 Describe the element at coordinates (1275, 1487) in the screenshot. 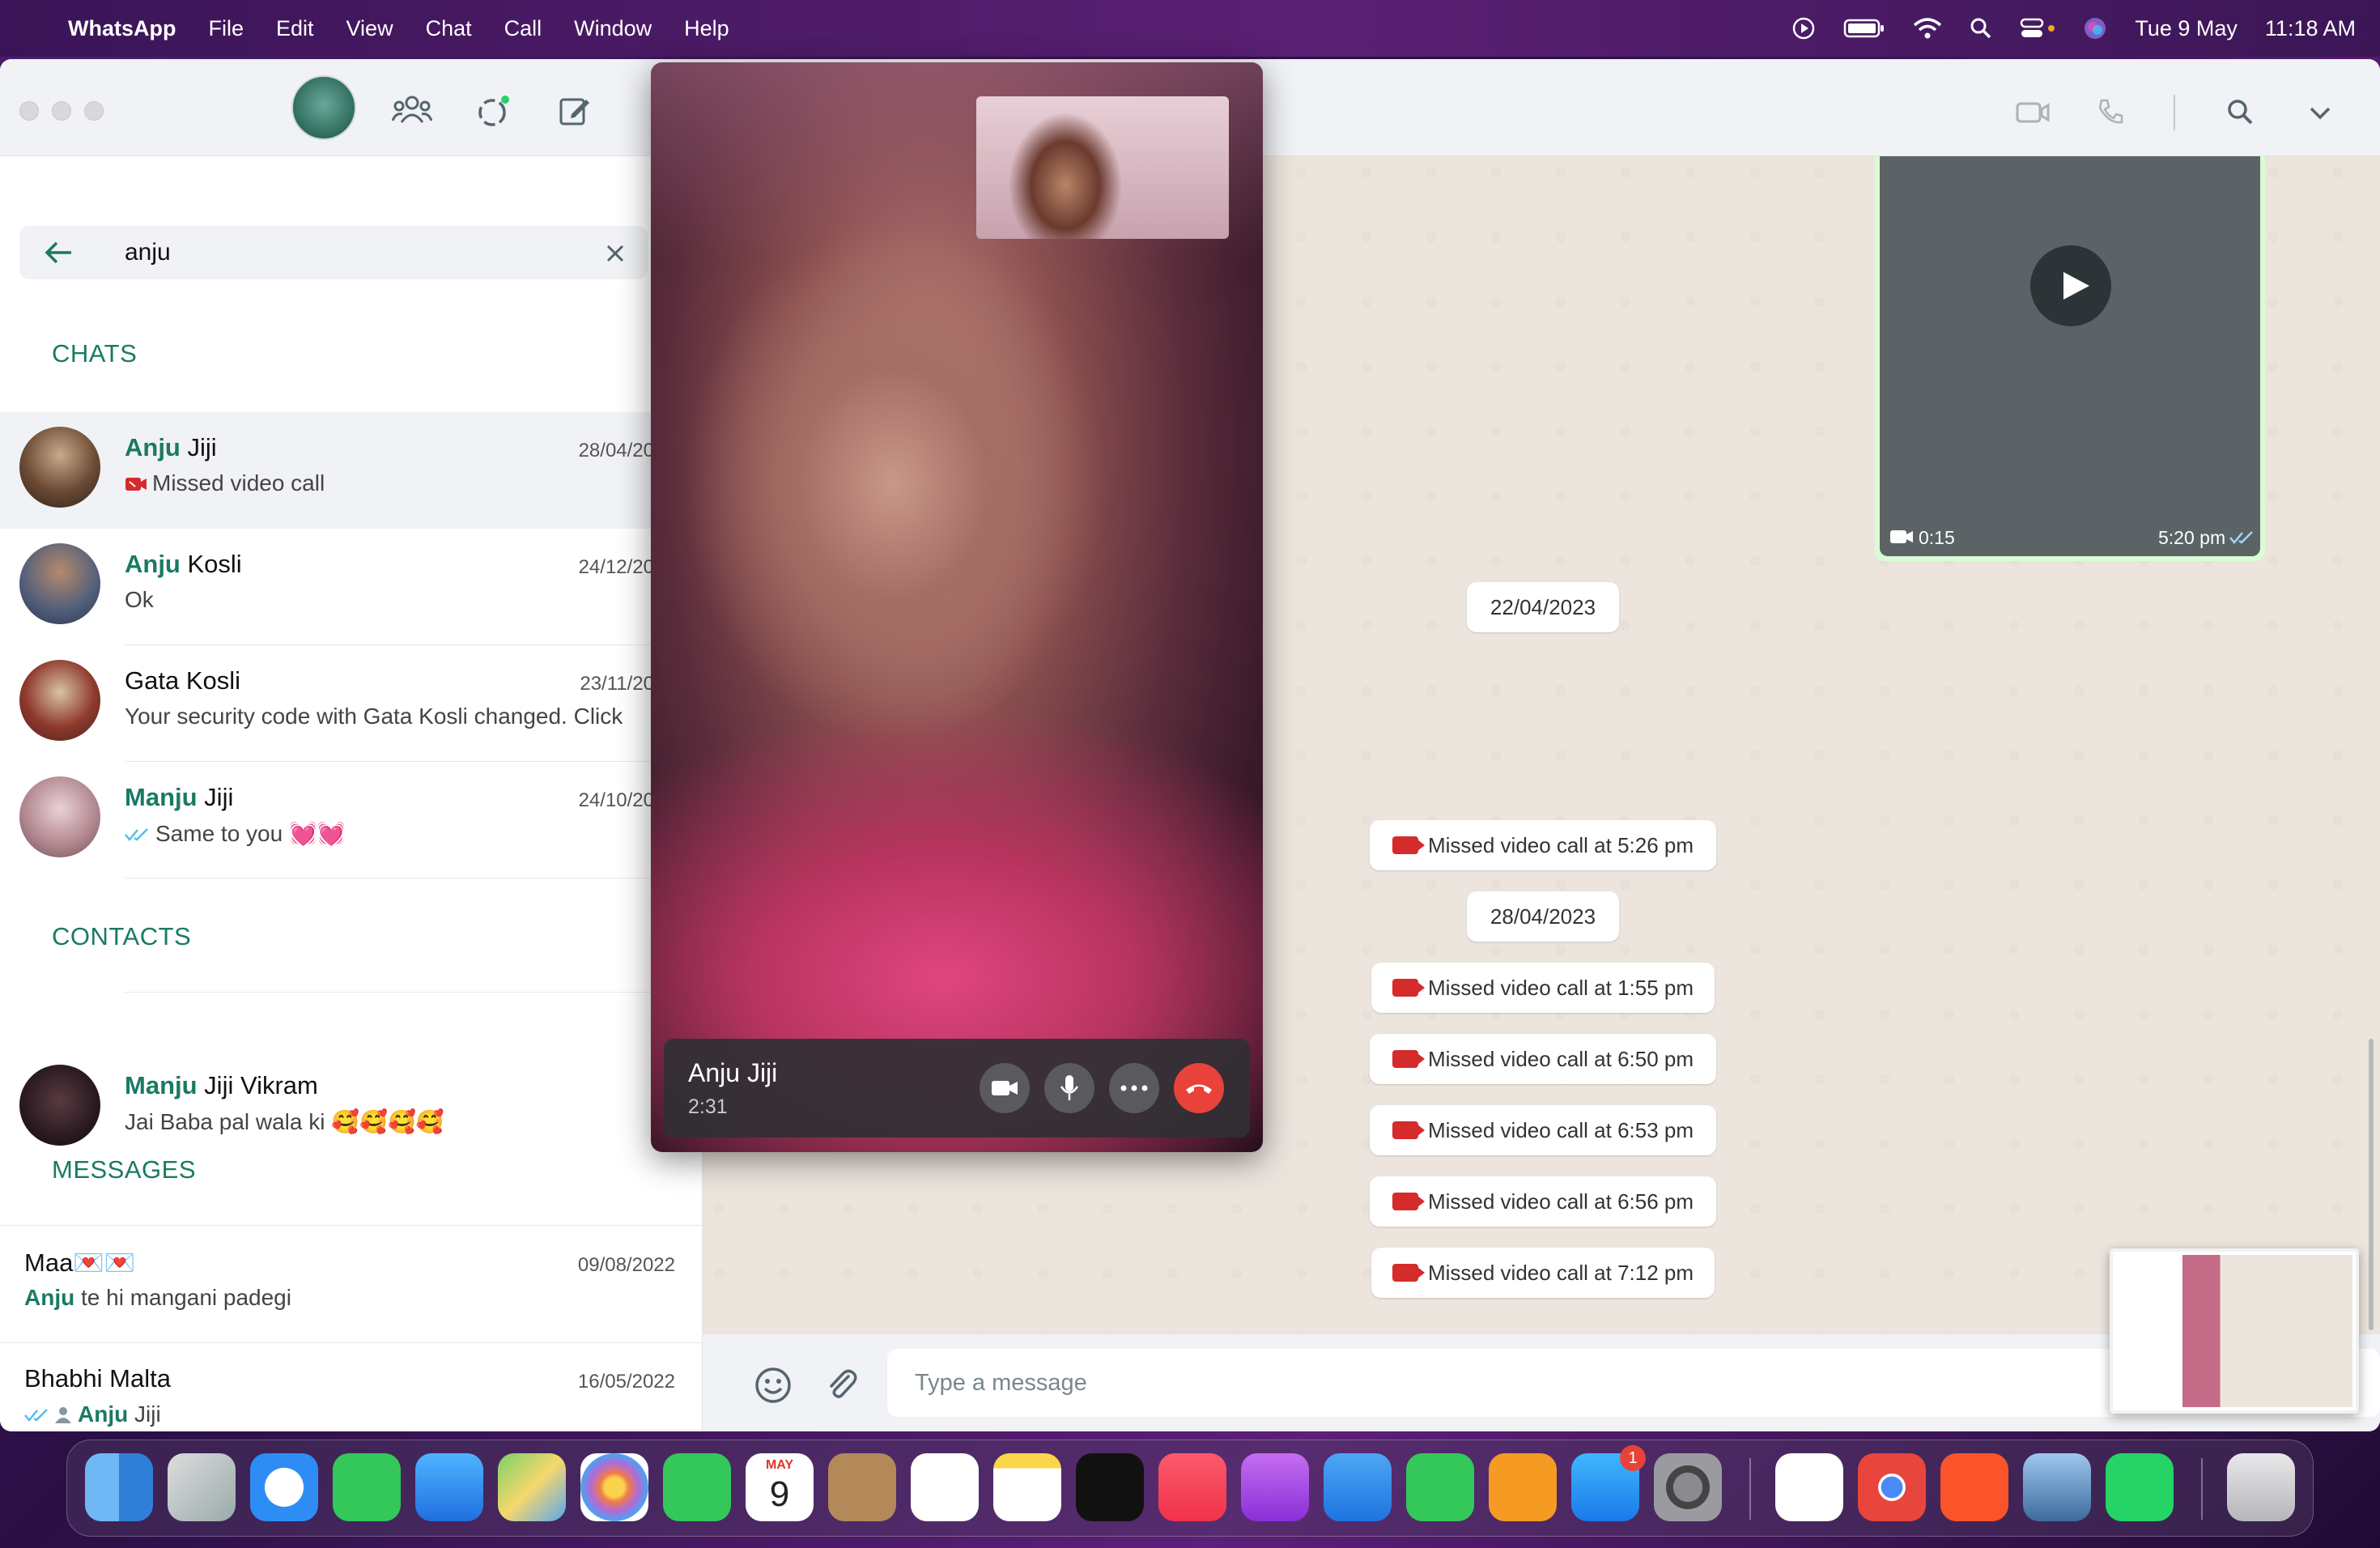

I see `podcasts-icon` at that location.